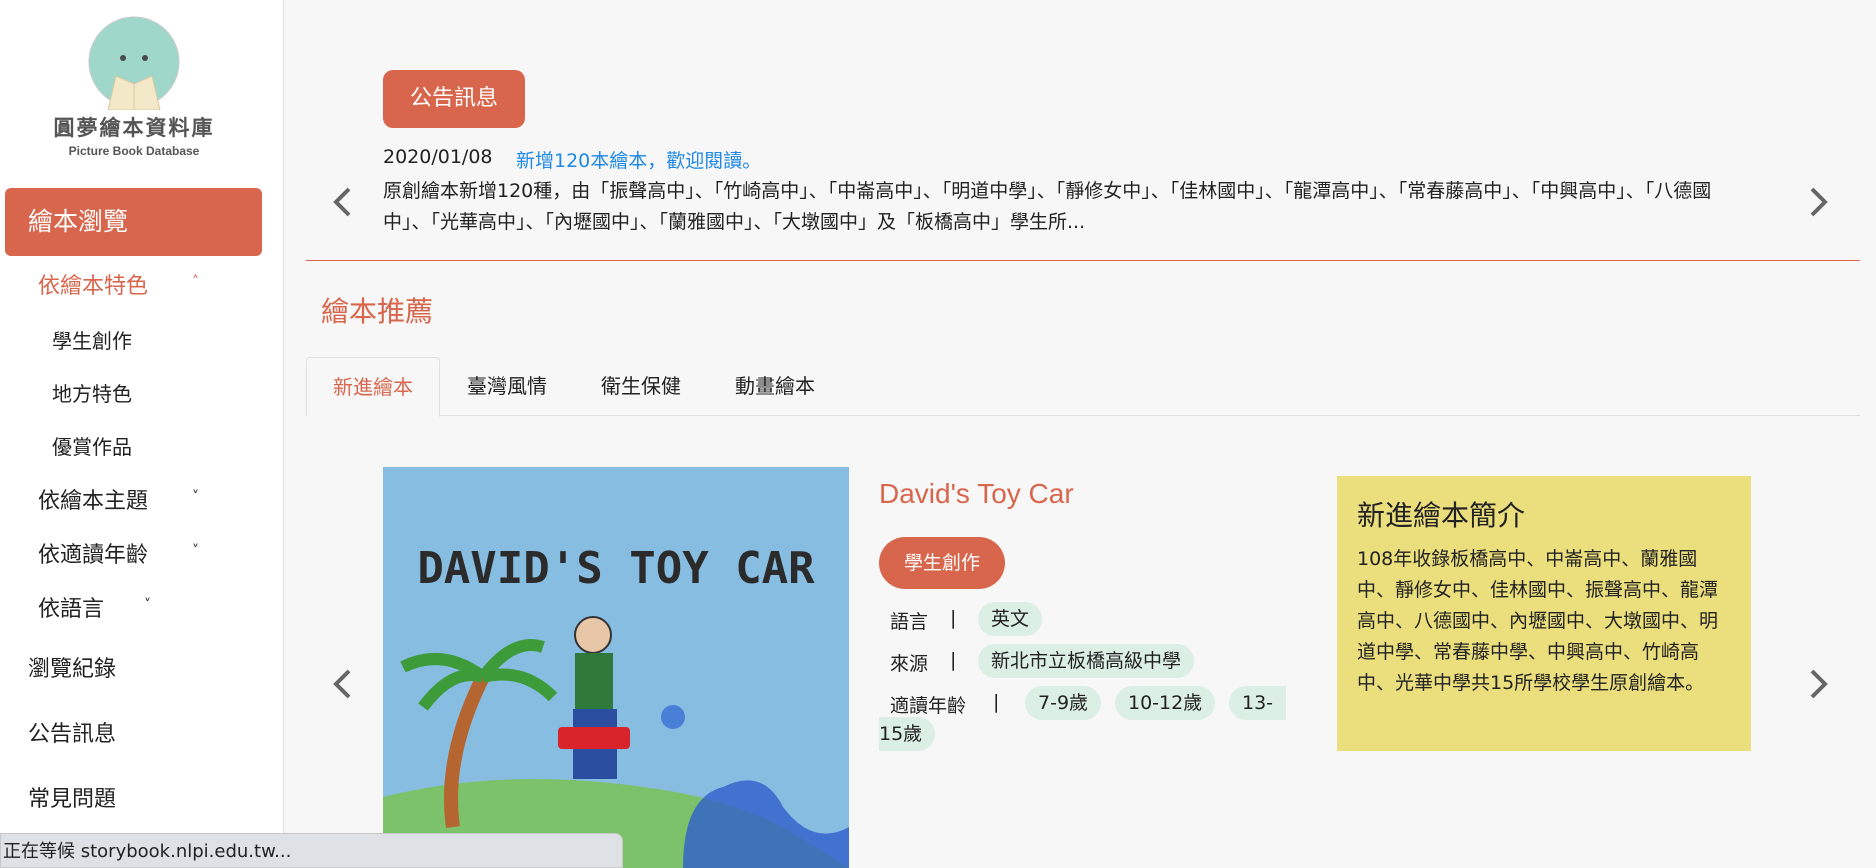 The width and height of the screenshot is (1876, 868). Describe the element at coordinates (92, 445) in the screenshot. I see `nav-sub-award-work: 優賞作品` at that location.